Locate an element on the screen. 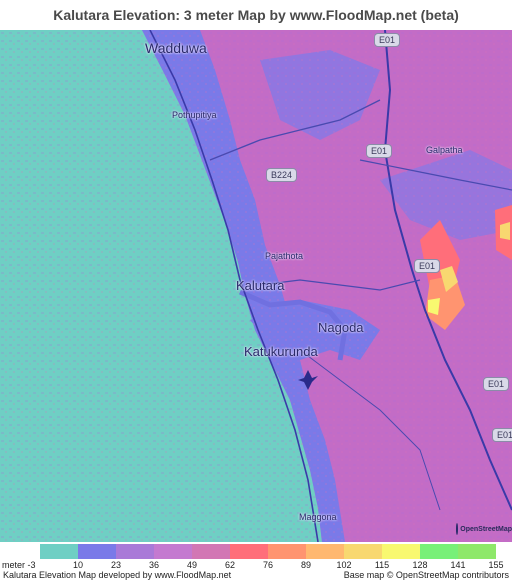 Image resolution: width=512 pixels, height=582 pixels. place-kalutara: Kalutara is located at coordinates (260, 285).